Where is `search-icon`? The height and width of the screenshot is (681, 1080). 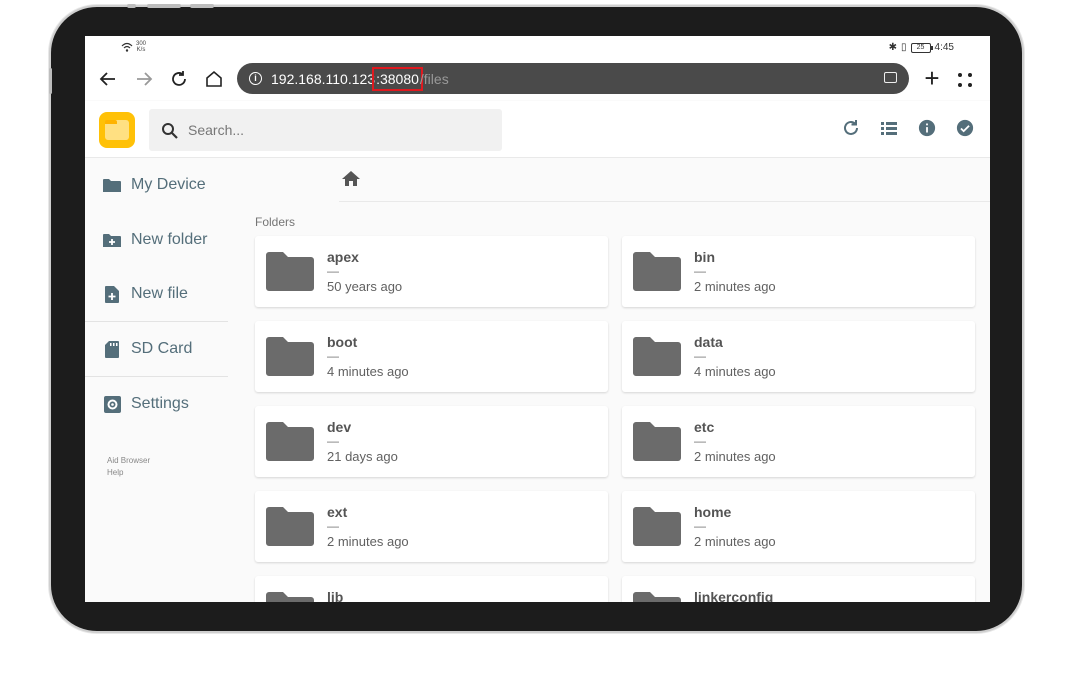
search-icon is located at coordinates (170, 130).